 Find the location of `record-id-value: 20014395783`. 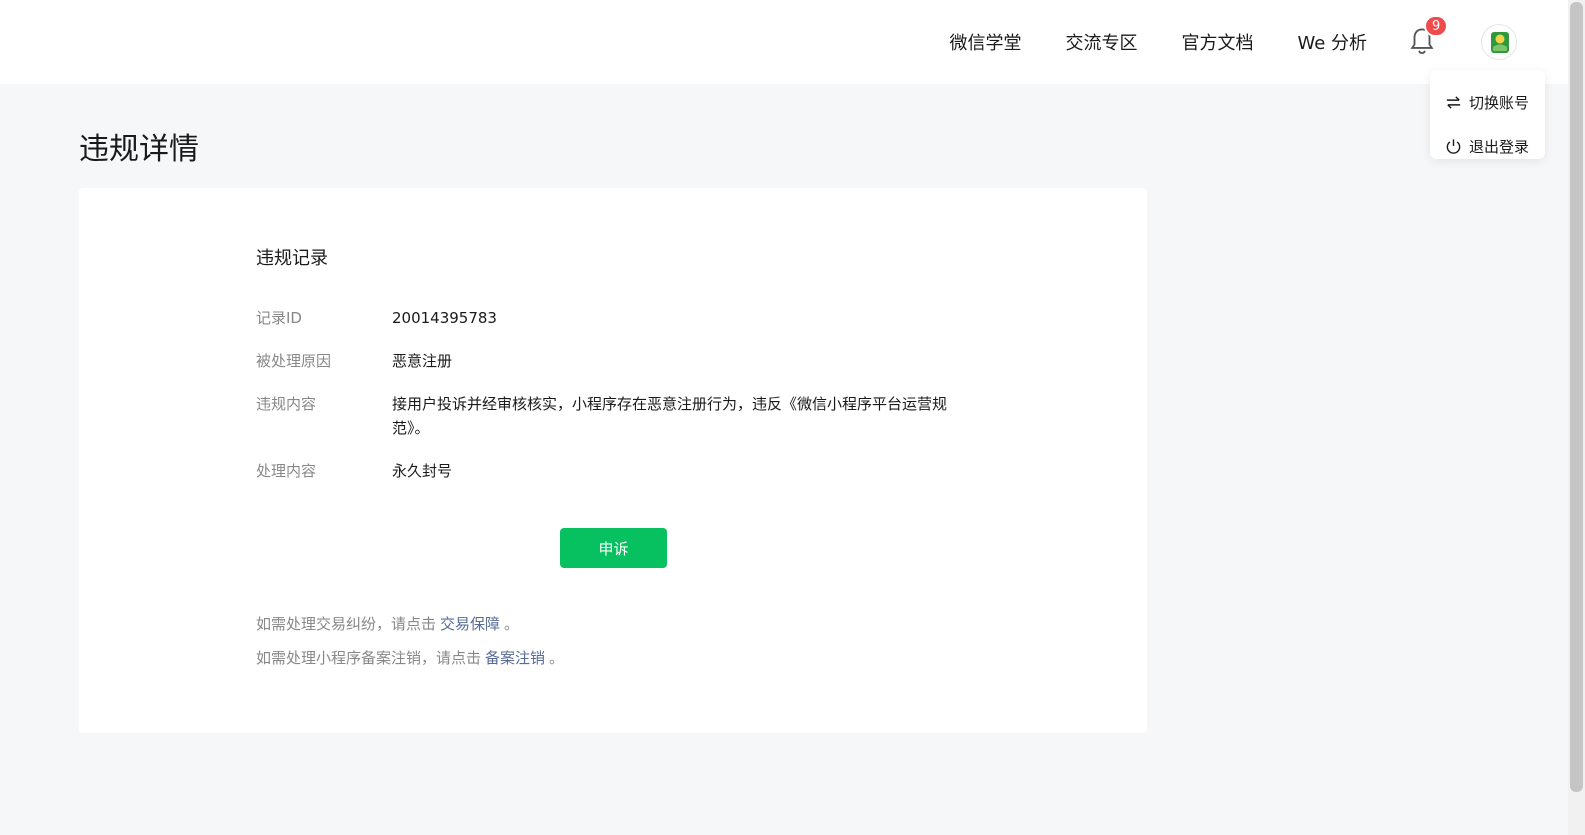

record-id-value: 20014395783 is located at coordinates (444, 318).